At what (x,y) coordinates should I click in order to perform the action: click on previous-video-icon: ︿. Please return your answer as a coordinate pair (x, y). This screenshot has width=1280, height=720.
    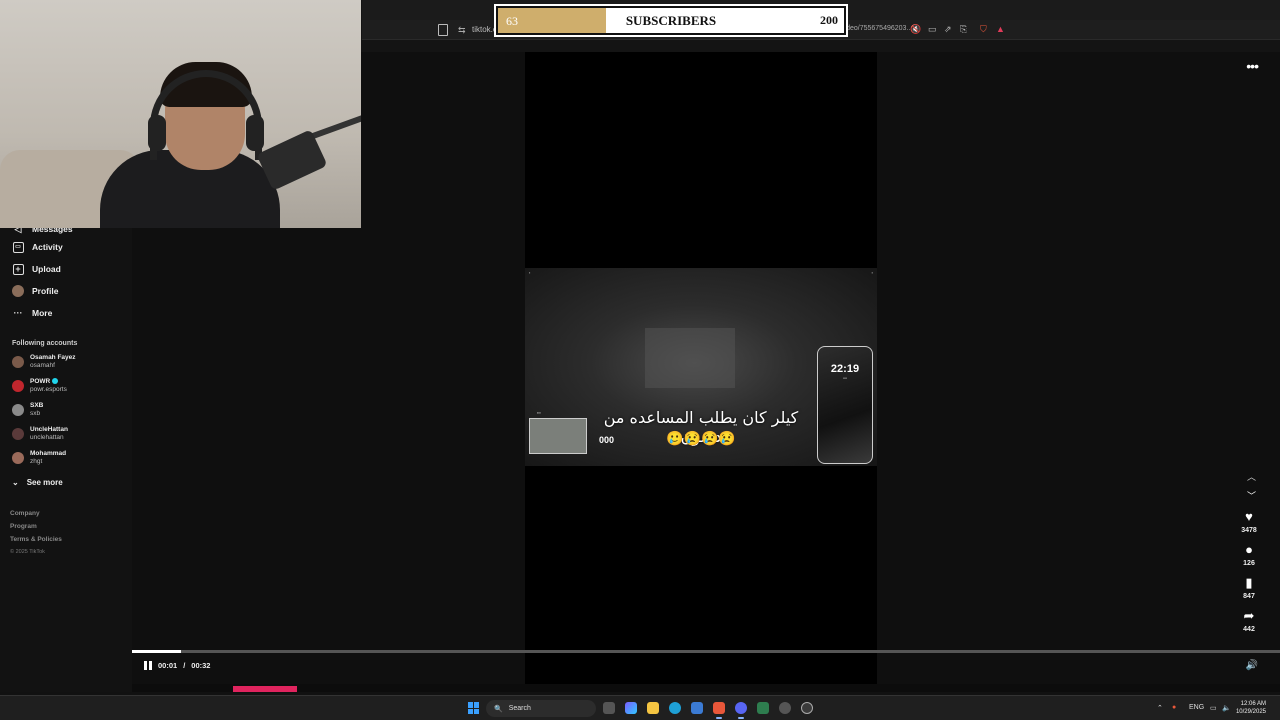
    Looking at the image, I should click on (1251, 476).